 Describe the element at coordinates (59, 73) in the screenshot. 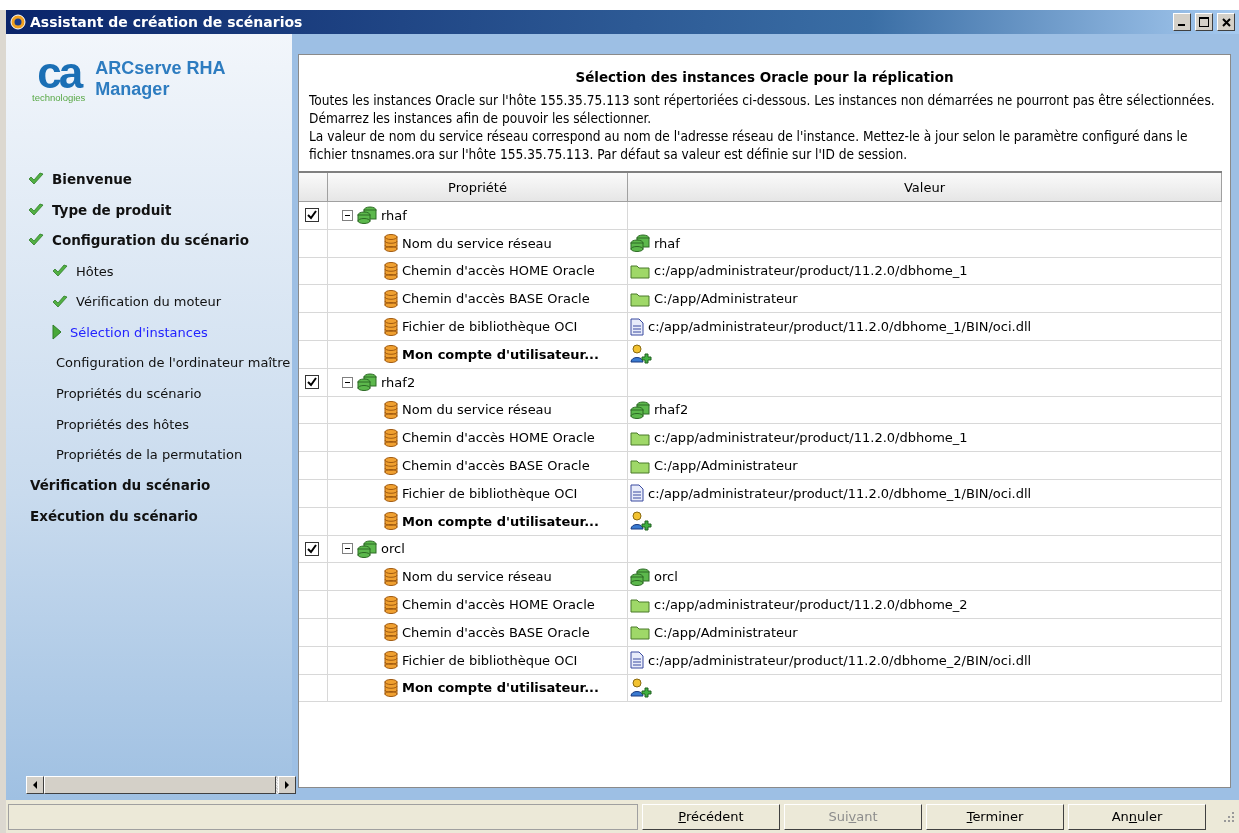

I see `logo-mark: ca` at that location.